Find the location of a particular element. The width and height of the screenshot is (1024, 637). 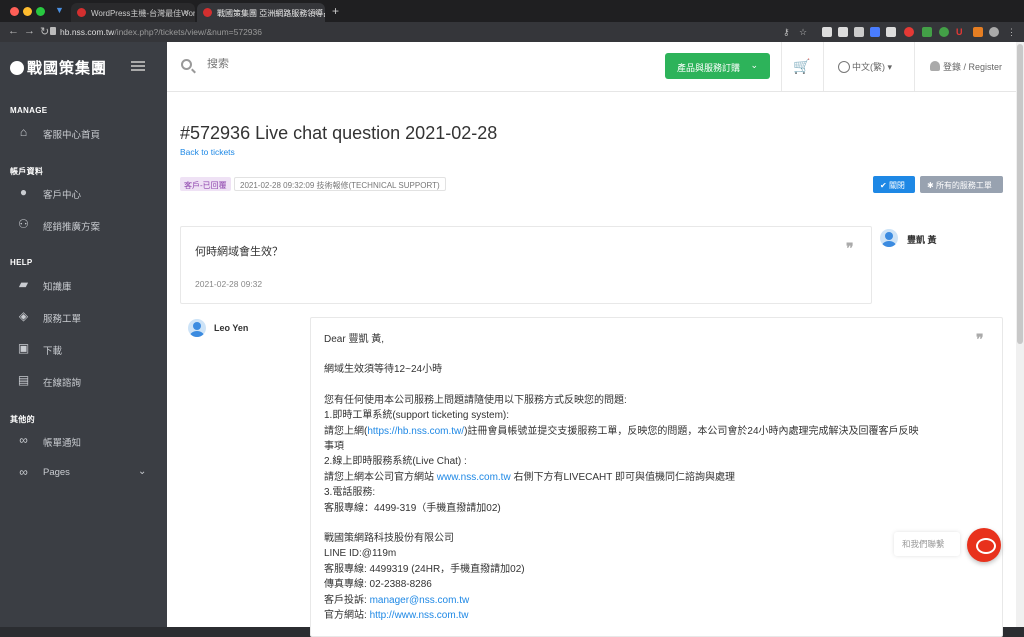

reply-author: Leo Yen is located at coordinates (231, 328).